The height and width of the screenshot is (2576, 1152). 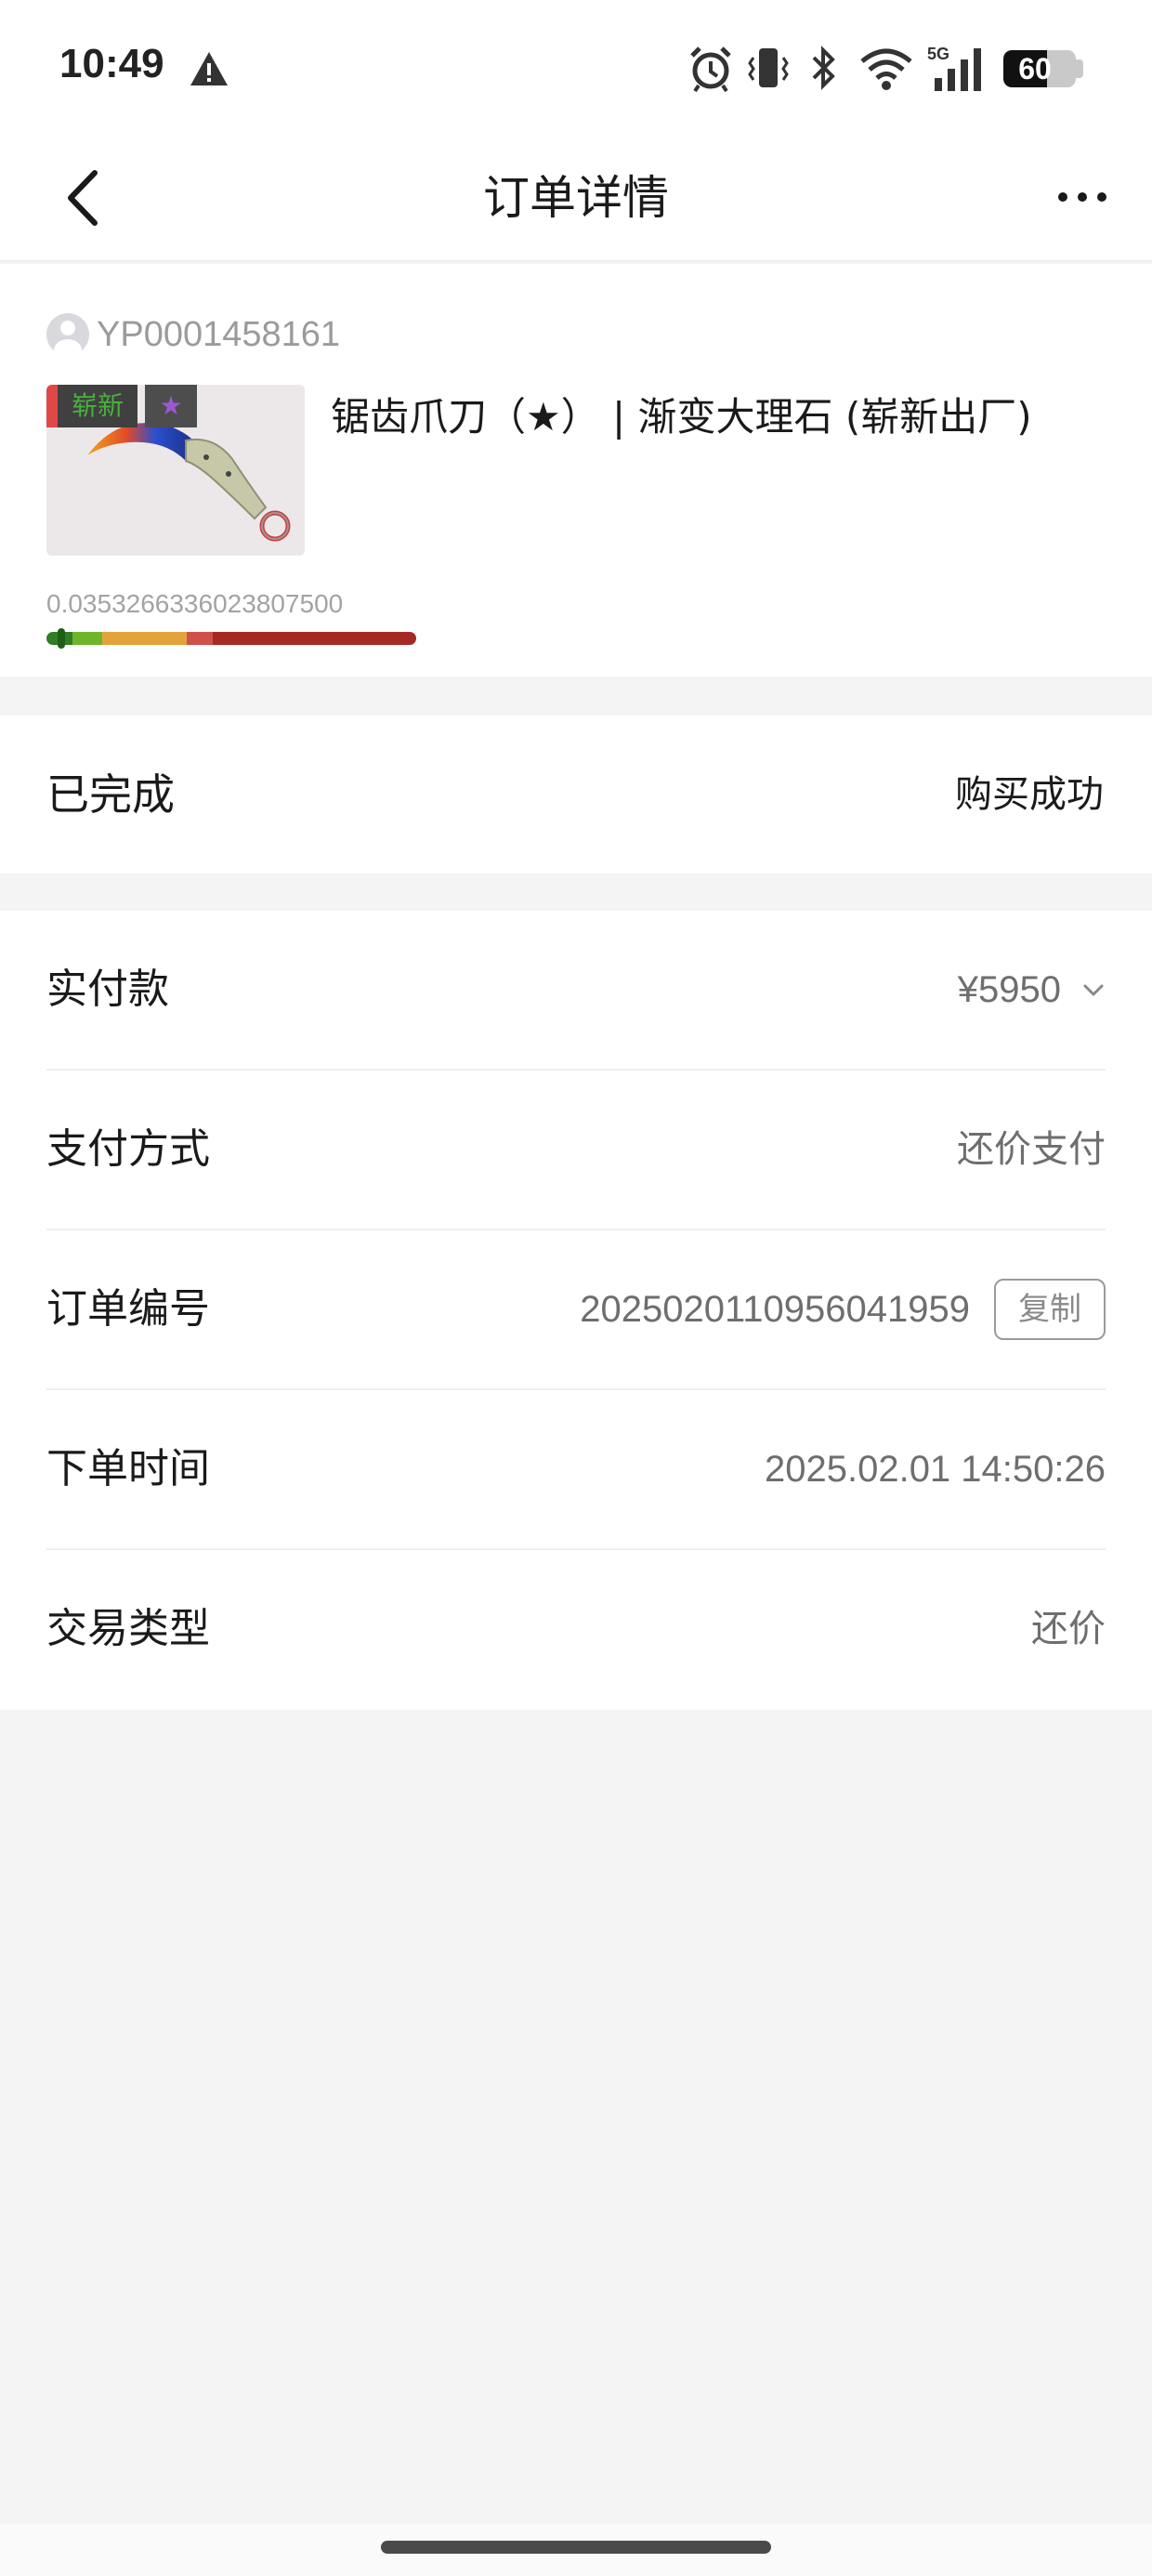 I want to click on order-number-group: 2025020110956041959 复制, so click(x=843, y=1309).